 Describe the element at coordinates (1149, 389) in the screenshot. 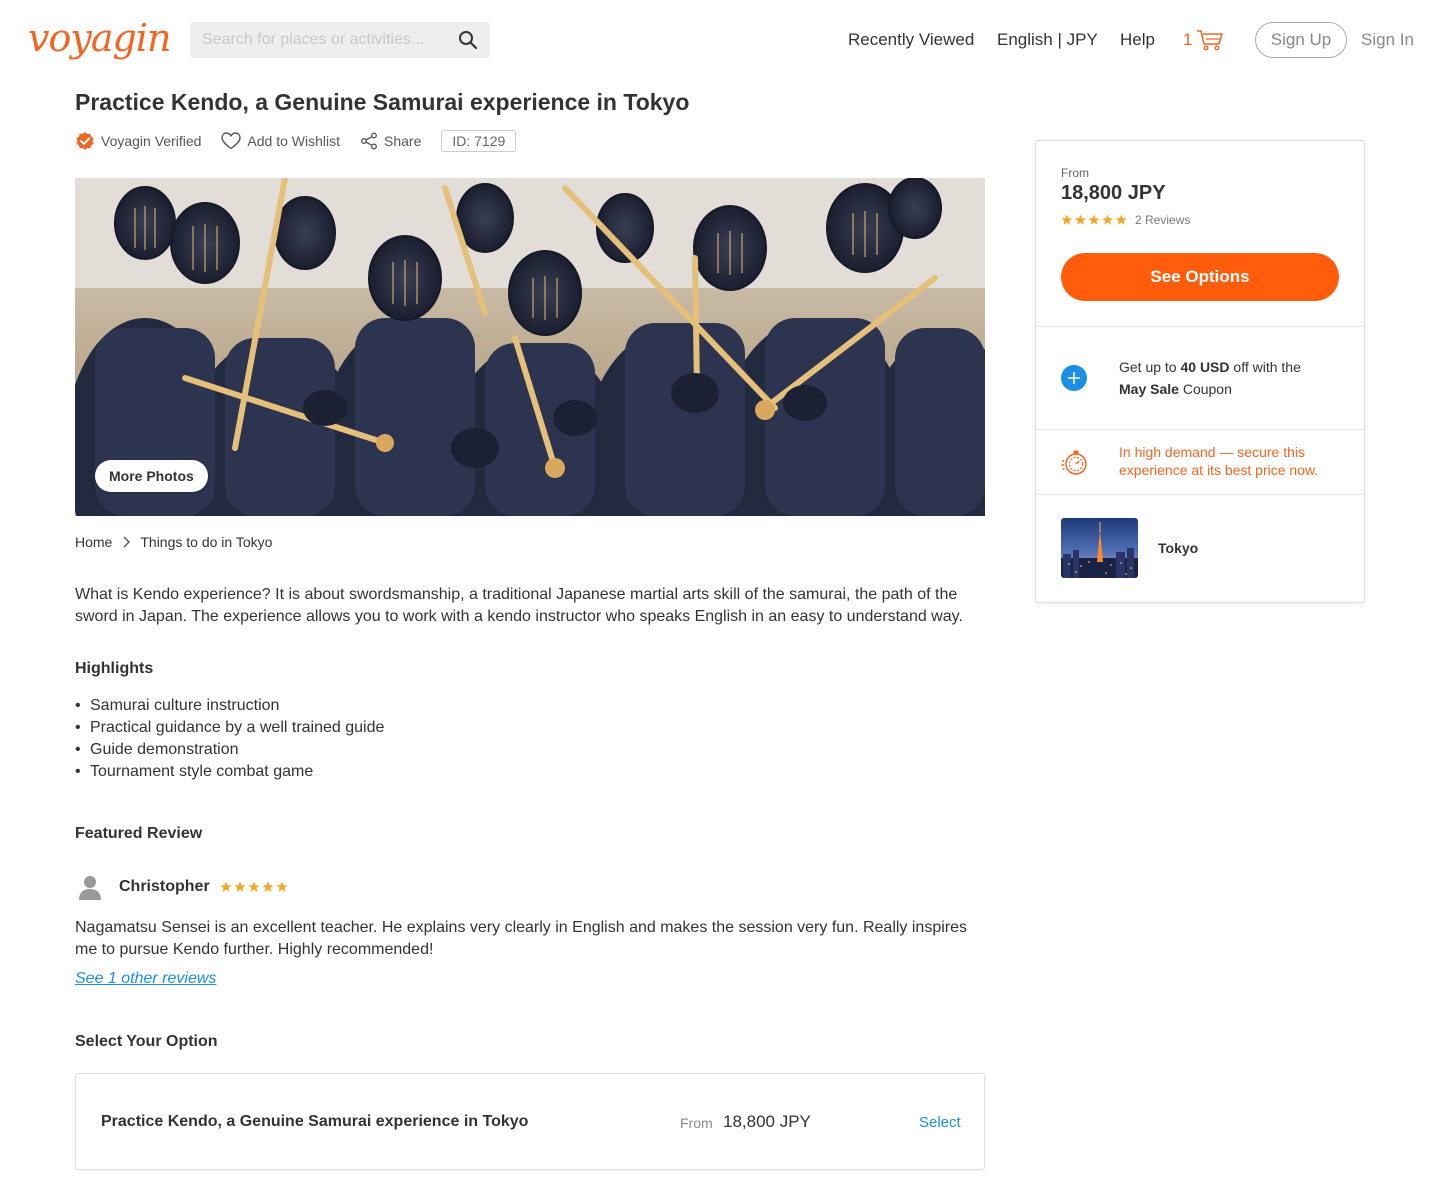

I see `coupon-name: May Sale` at that location.